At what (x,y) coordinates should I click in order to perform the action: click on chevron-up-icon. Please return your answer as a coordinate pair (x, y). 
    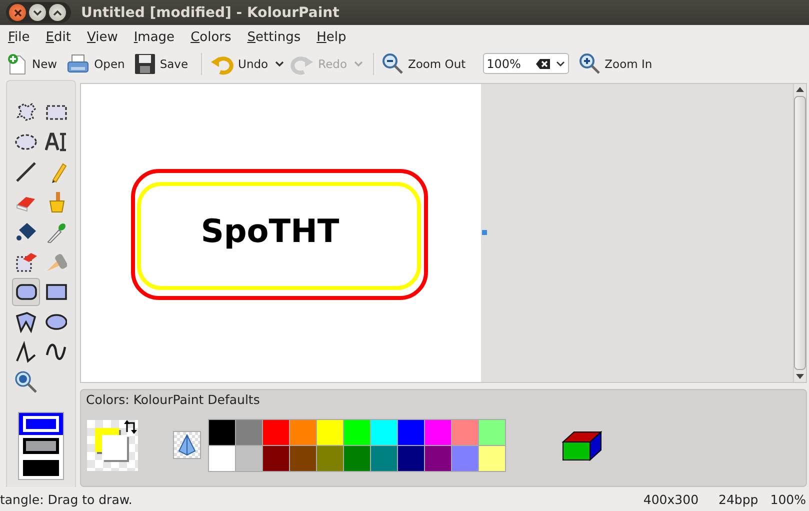
    Looking at the image, I should click on (57, 13).